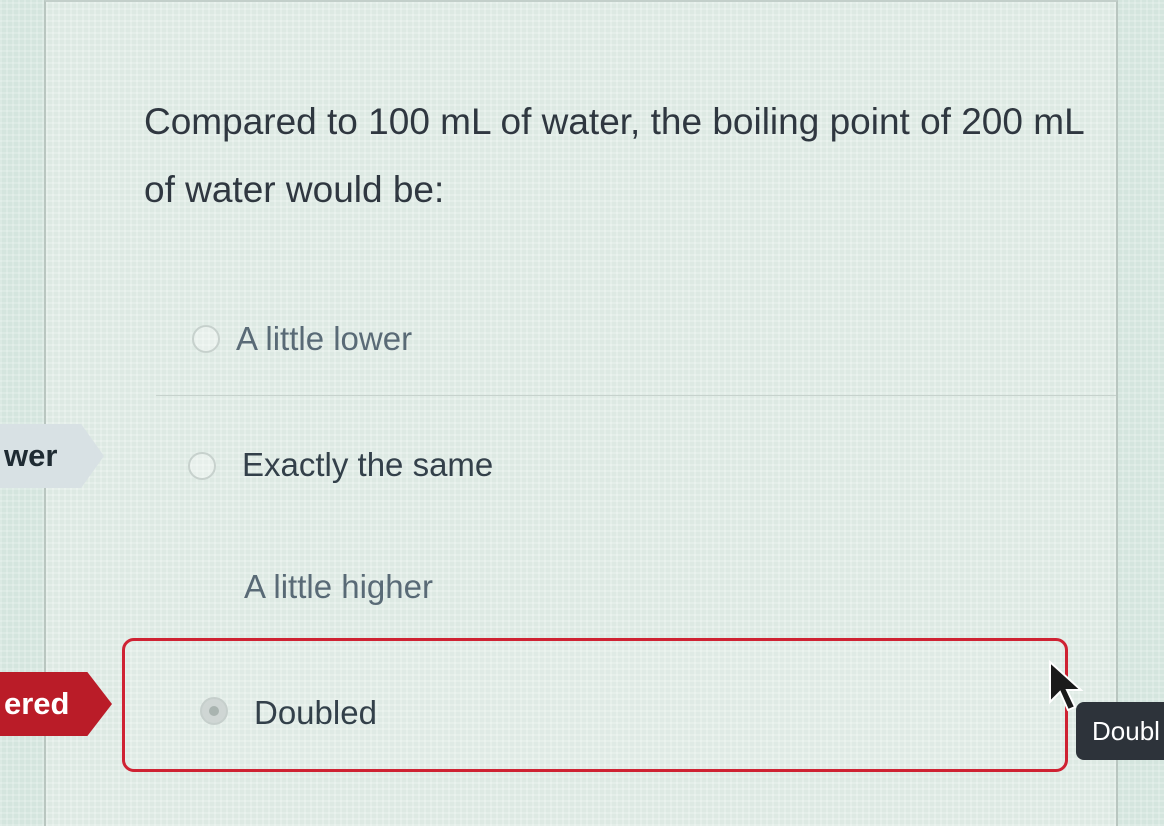  What do you see at coordinates (206, 339) in the screenshot?
I see `radio-a-little-lower` at bounding box center [206, 339].